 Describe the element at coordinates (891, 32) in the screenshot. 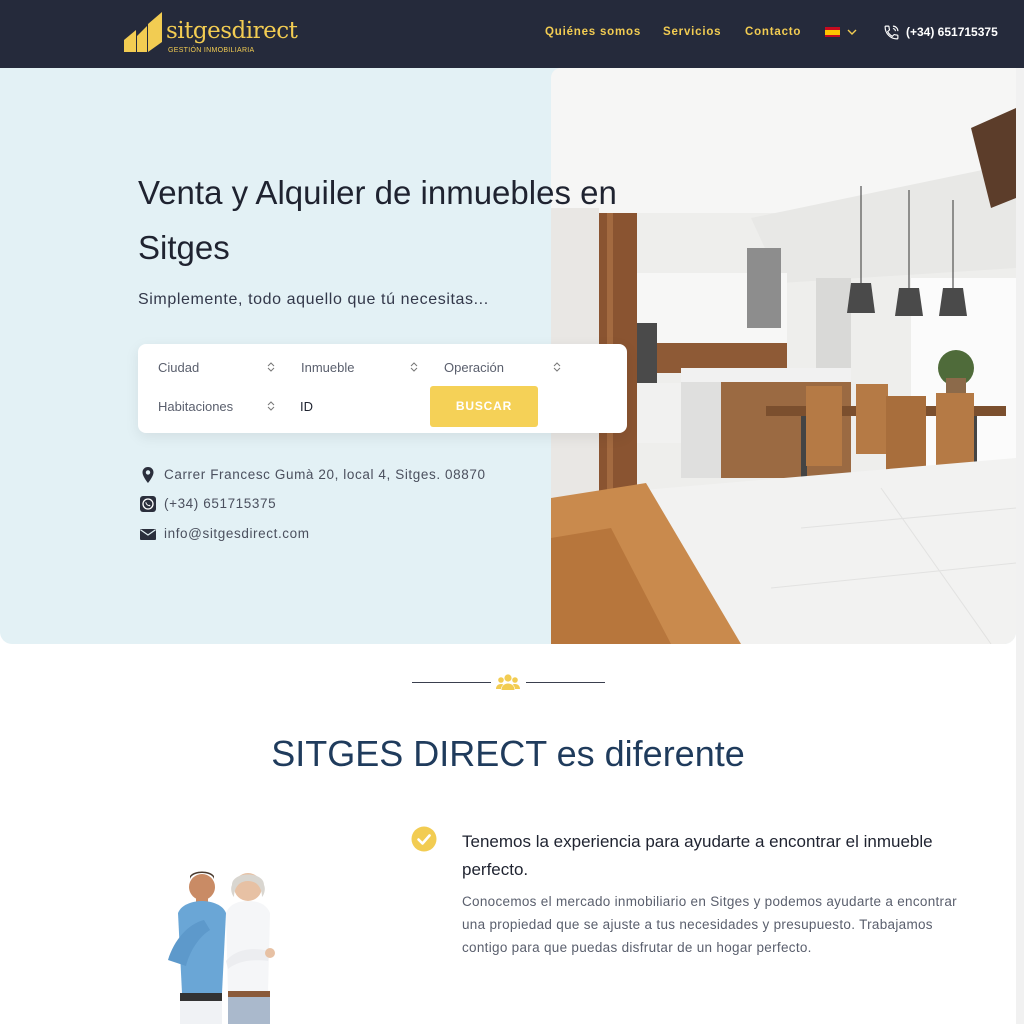

I see `phone-icon` at that location.